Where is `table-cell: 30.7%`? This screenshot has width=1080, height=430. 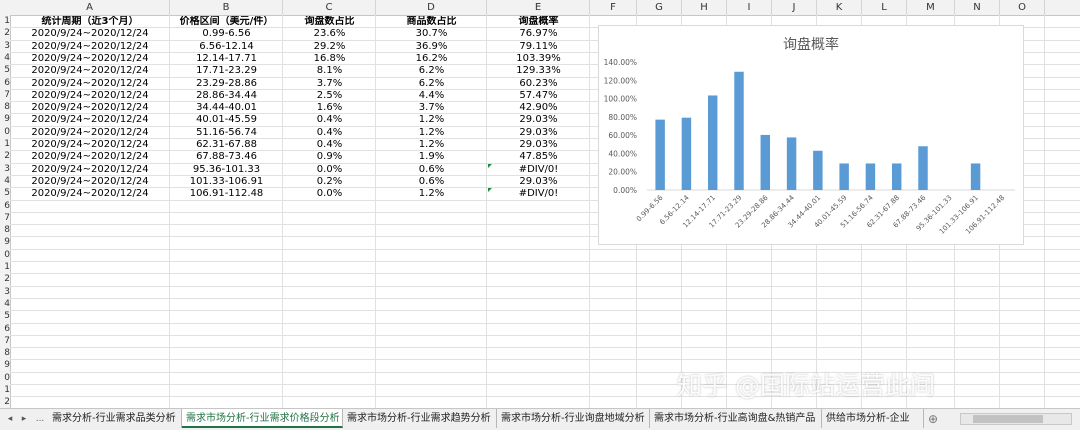
table-cell: 30.7% is located at coordinates (431, 34).